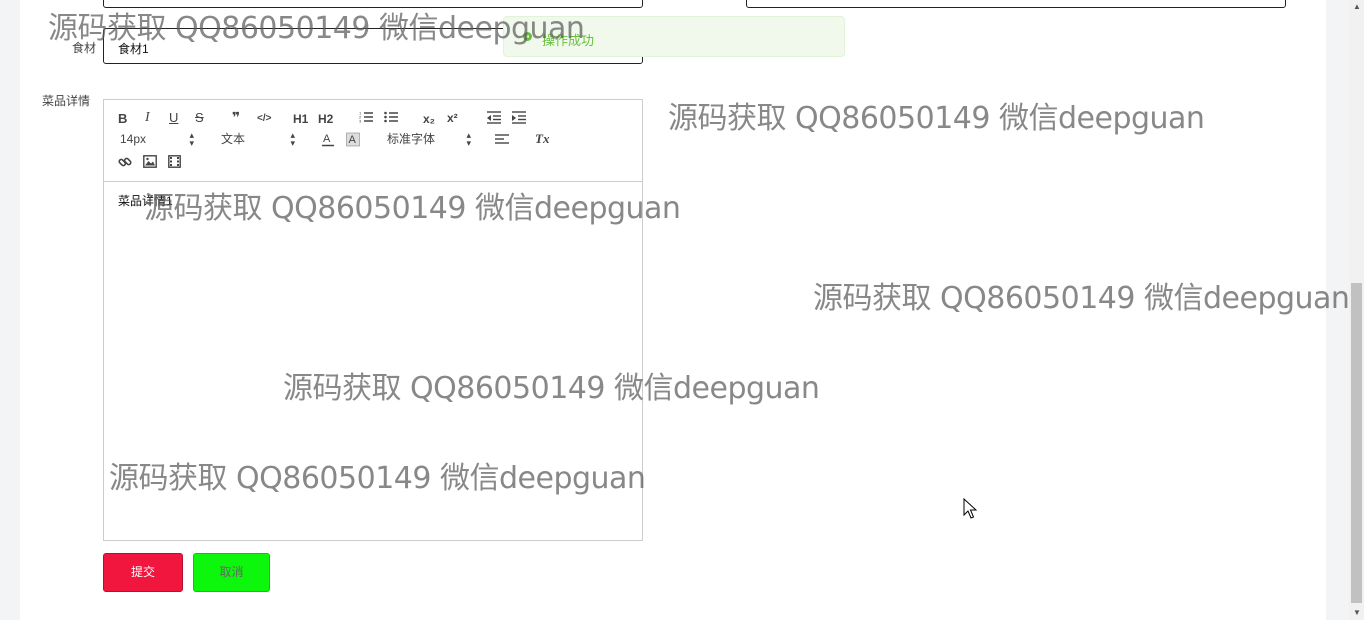  I want to click on font-color-icon: A, so click(328, 141).